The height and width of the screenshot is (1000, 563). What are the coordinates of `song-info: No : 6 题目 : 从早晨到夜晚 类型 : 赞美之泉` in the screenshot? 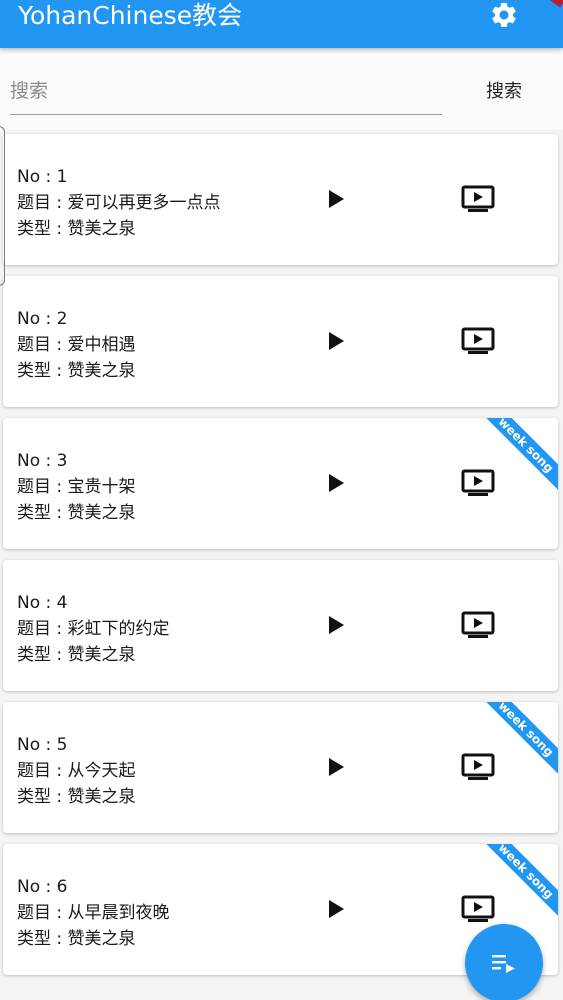 It's located at (93, 913).